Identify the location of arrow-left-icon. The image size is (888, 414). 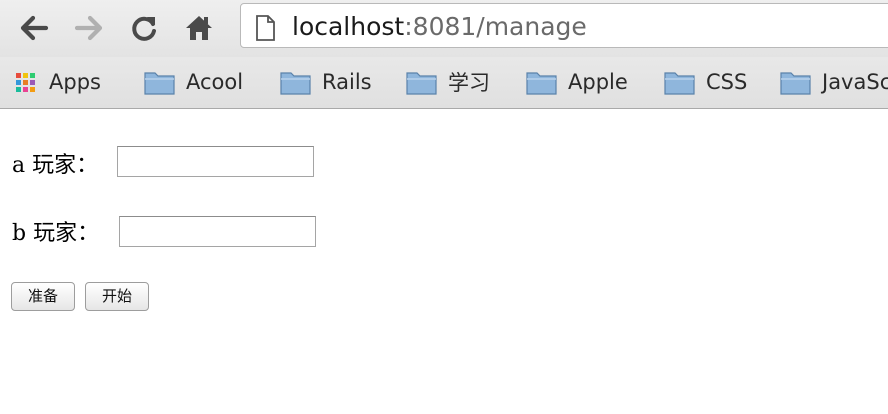
(34, 28).